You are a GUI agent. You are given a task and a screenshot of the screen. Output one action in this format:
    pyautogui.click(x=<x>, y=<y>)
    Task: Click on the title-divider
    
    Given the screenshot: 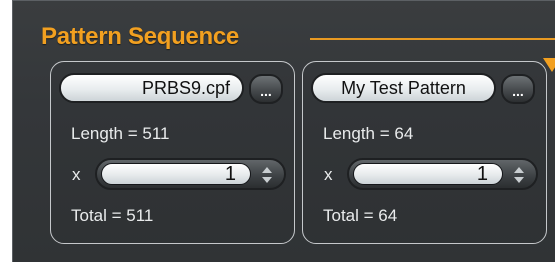 What is the action you would take?
    pyautogui.click(x=432, y=39)
    